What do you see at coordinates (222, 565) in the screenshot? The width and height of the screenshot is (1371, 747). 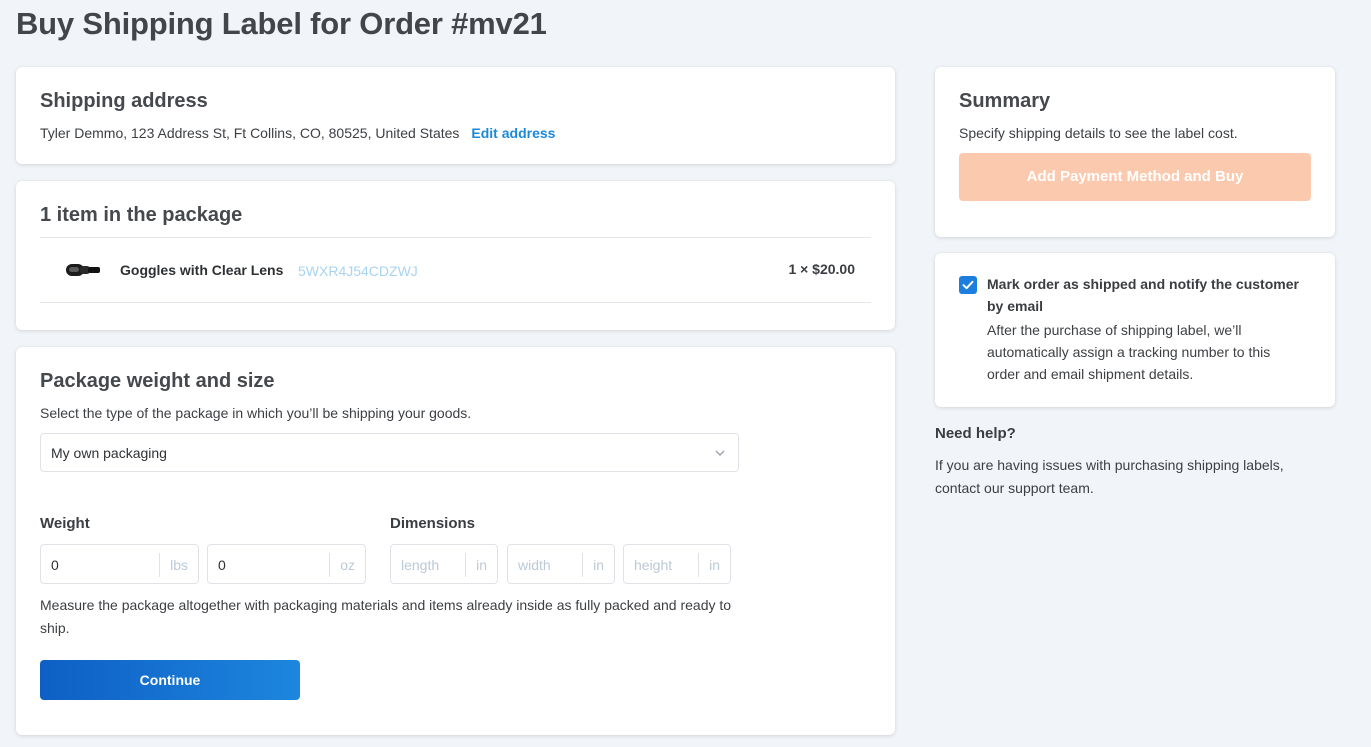 I see `weight-oz-value: 0` at bounding box center [222, 565].